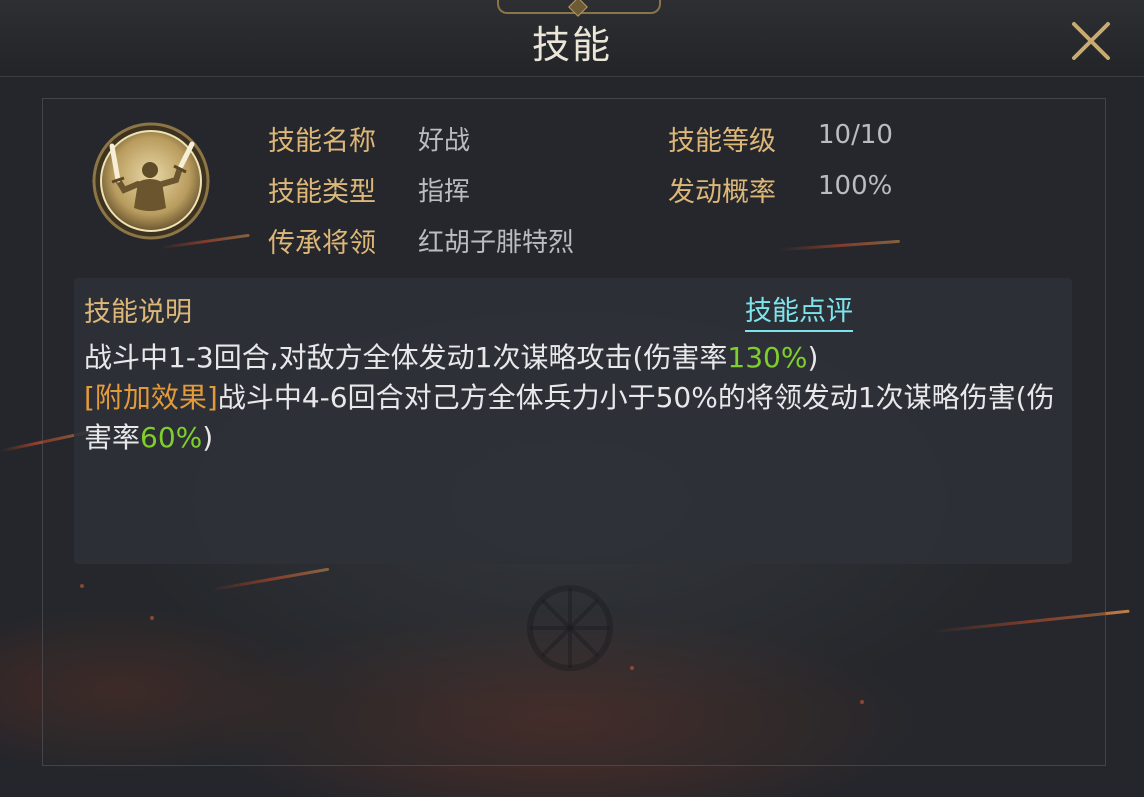  I want to click on line1-damage-rate: 130%, so click(767, 357).